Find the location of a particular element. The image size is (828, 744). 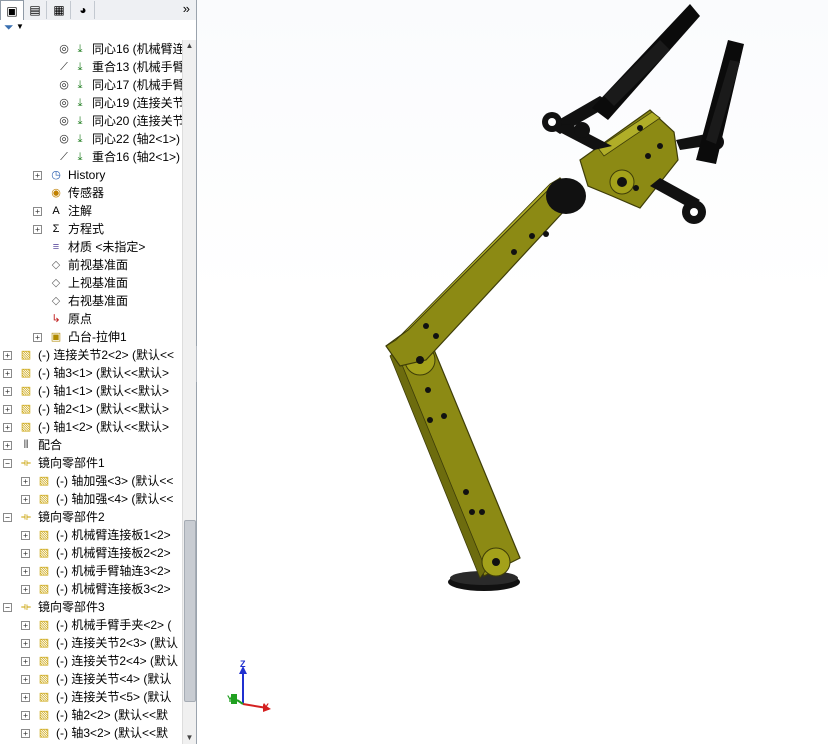

tree-item: ↳ 原点 is located at coordinates (91, 319).